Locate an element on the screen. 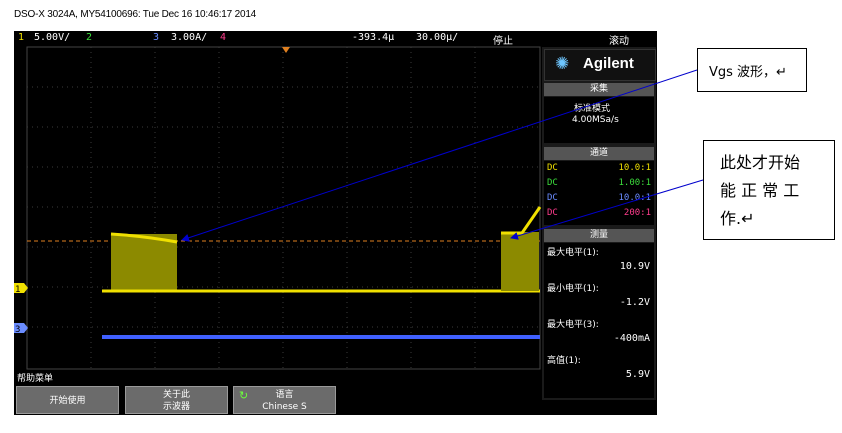  acquire-section: 标准模式 4.00MSa/s is located at coordinates (599, 120).